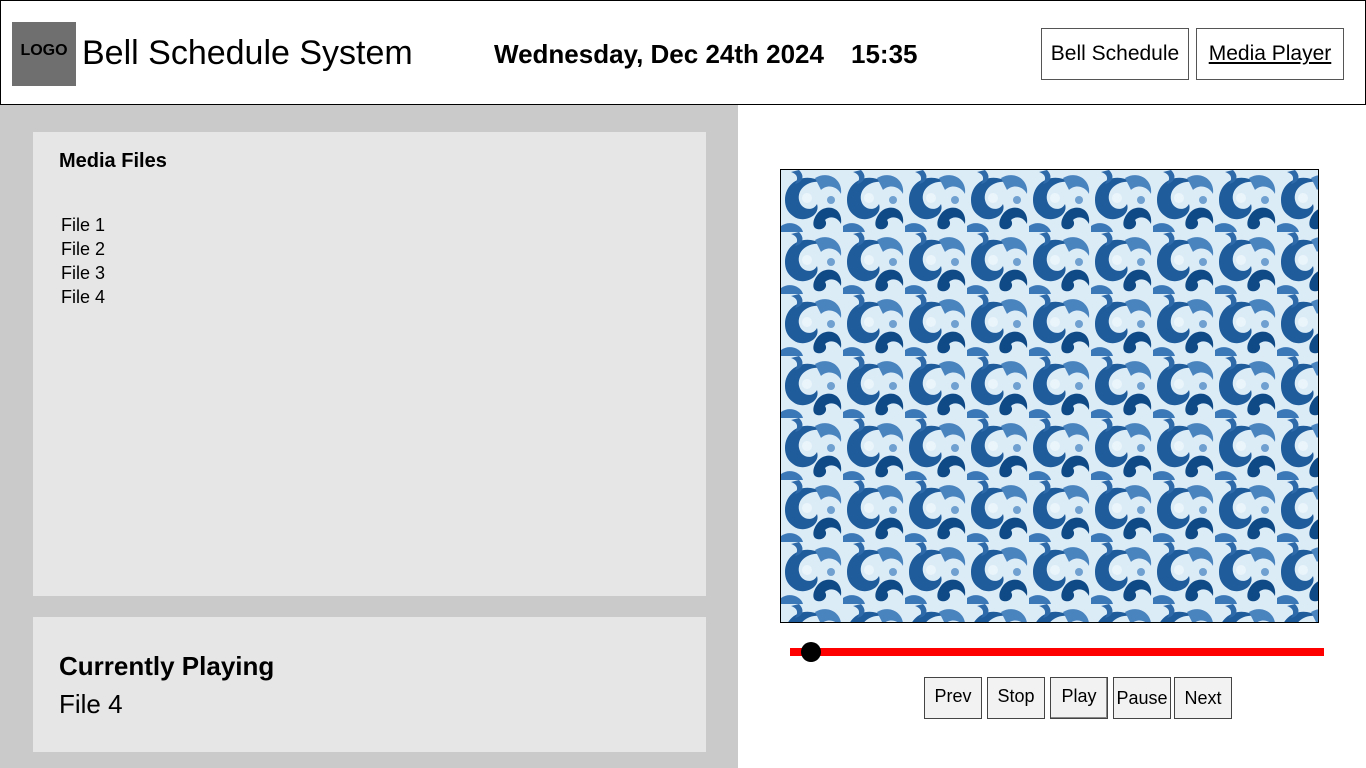 The height and width of the screenshot is (768, 1366). Describe the element at coordinates (1079, 698) in the screenshot. I see `play-button: Play` at that location.